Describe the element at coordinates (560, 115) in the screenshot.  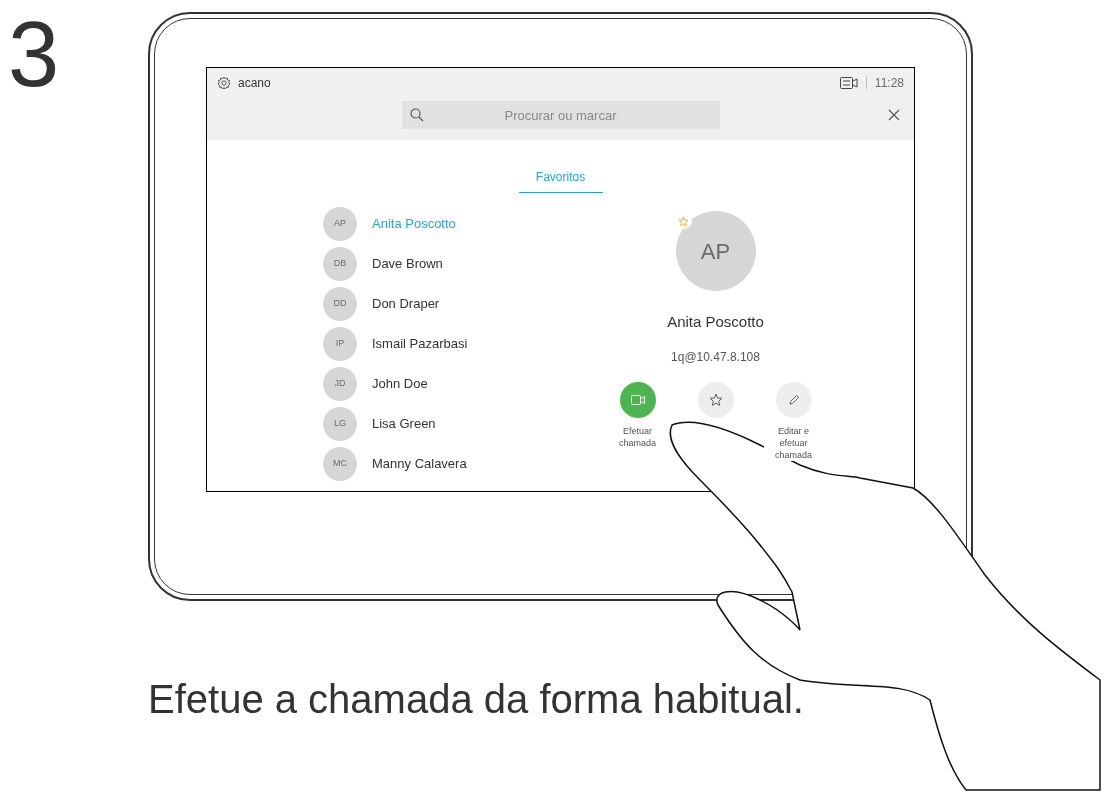
I see `search-field: Procurar ou marcar` at that location.